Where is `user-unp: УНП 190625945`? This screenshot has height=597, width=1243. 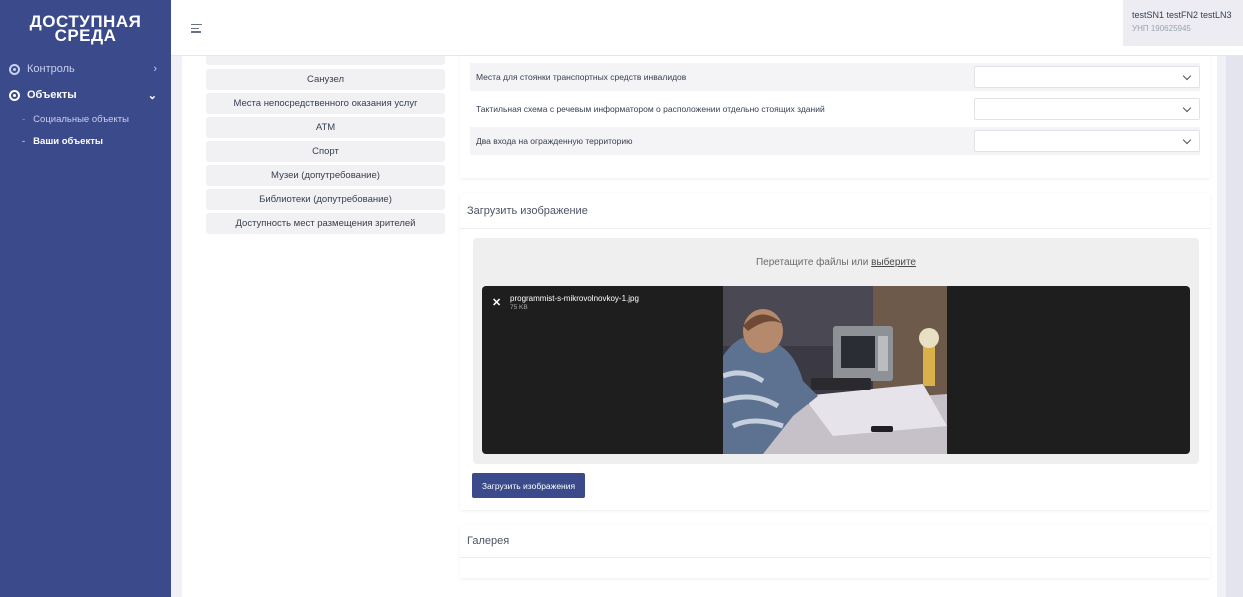 user-unp: УНП 190625945 is located at coordinates (1161, 28).